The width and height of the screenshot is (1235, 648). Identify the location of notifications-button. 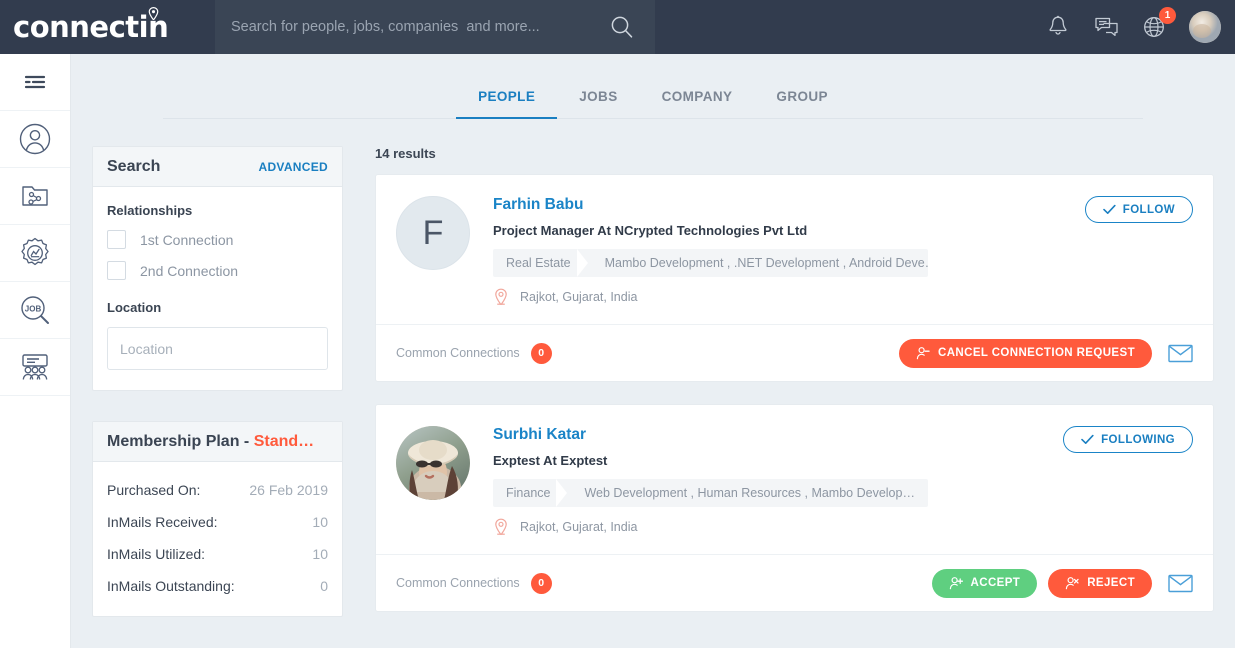
(1058, 27).